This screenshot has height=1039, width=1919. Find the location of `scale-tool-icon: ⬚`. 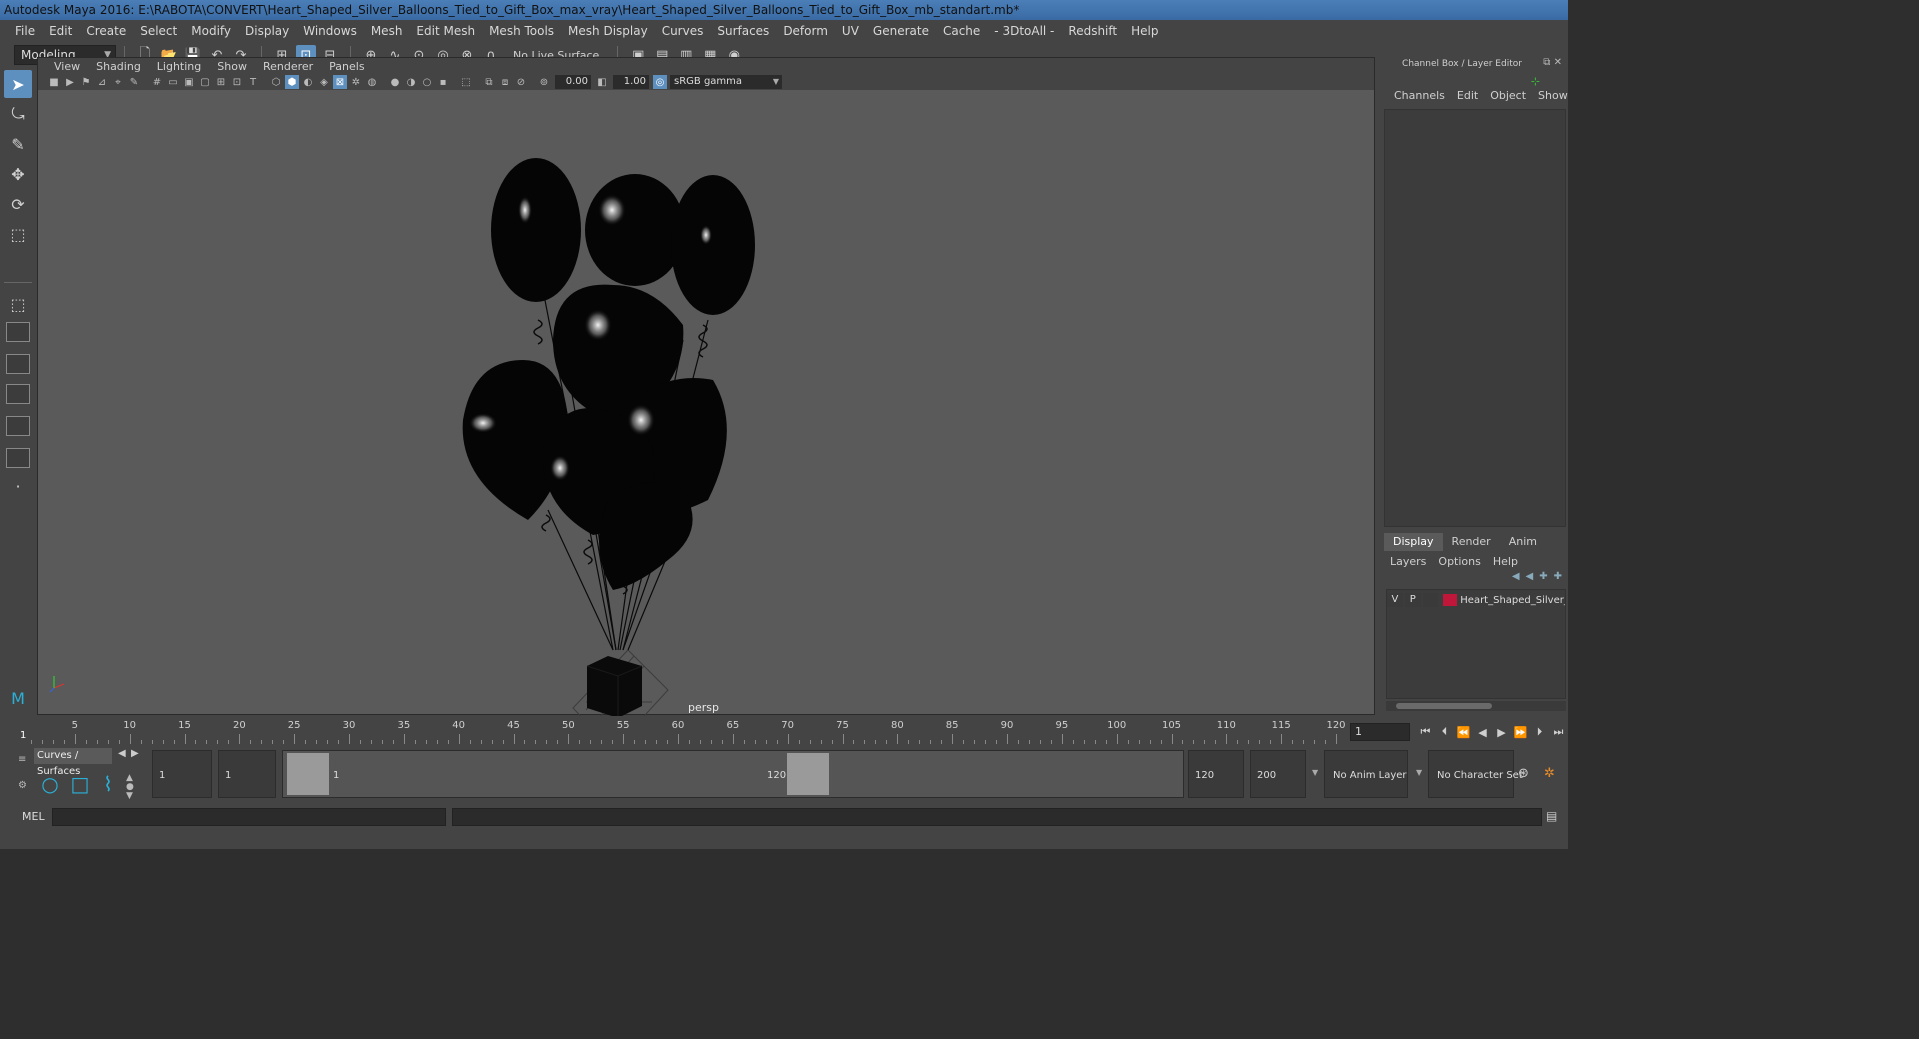

scale-tool-icon: ⬚ is located at coordinates (18, 234).